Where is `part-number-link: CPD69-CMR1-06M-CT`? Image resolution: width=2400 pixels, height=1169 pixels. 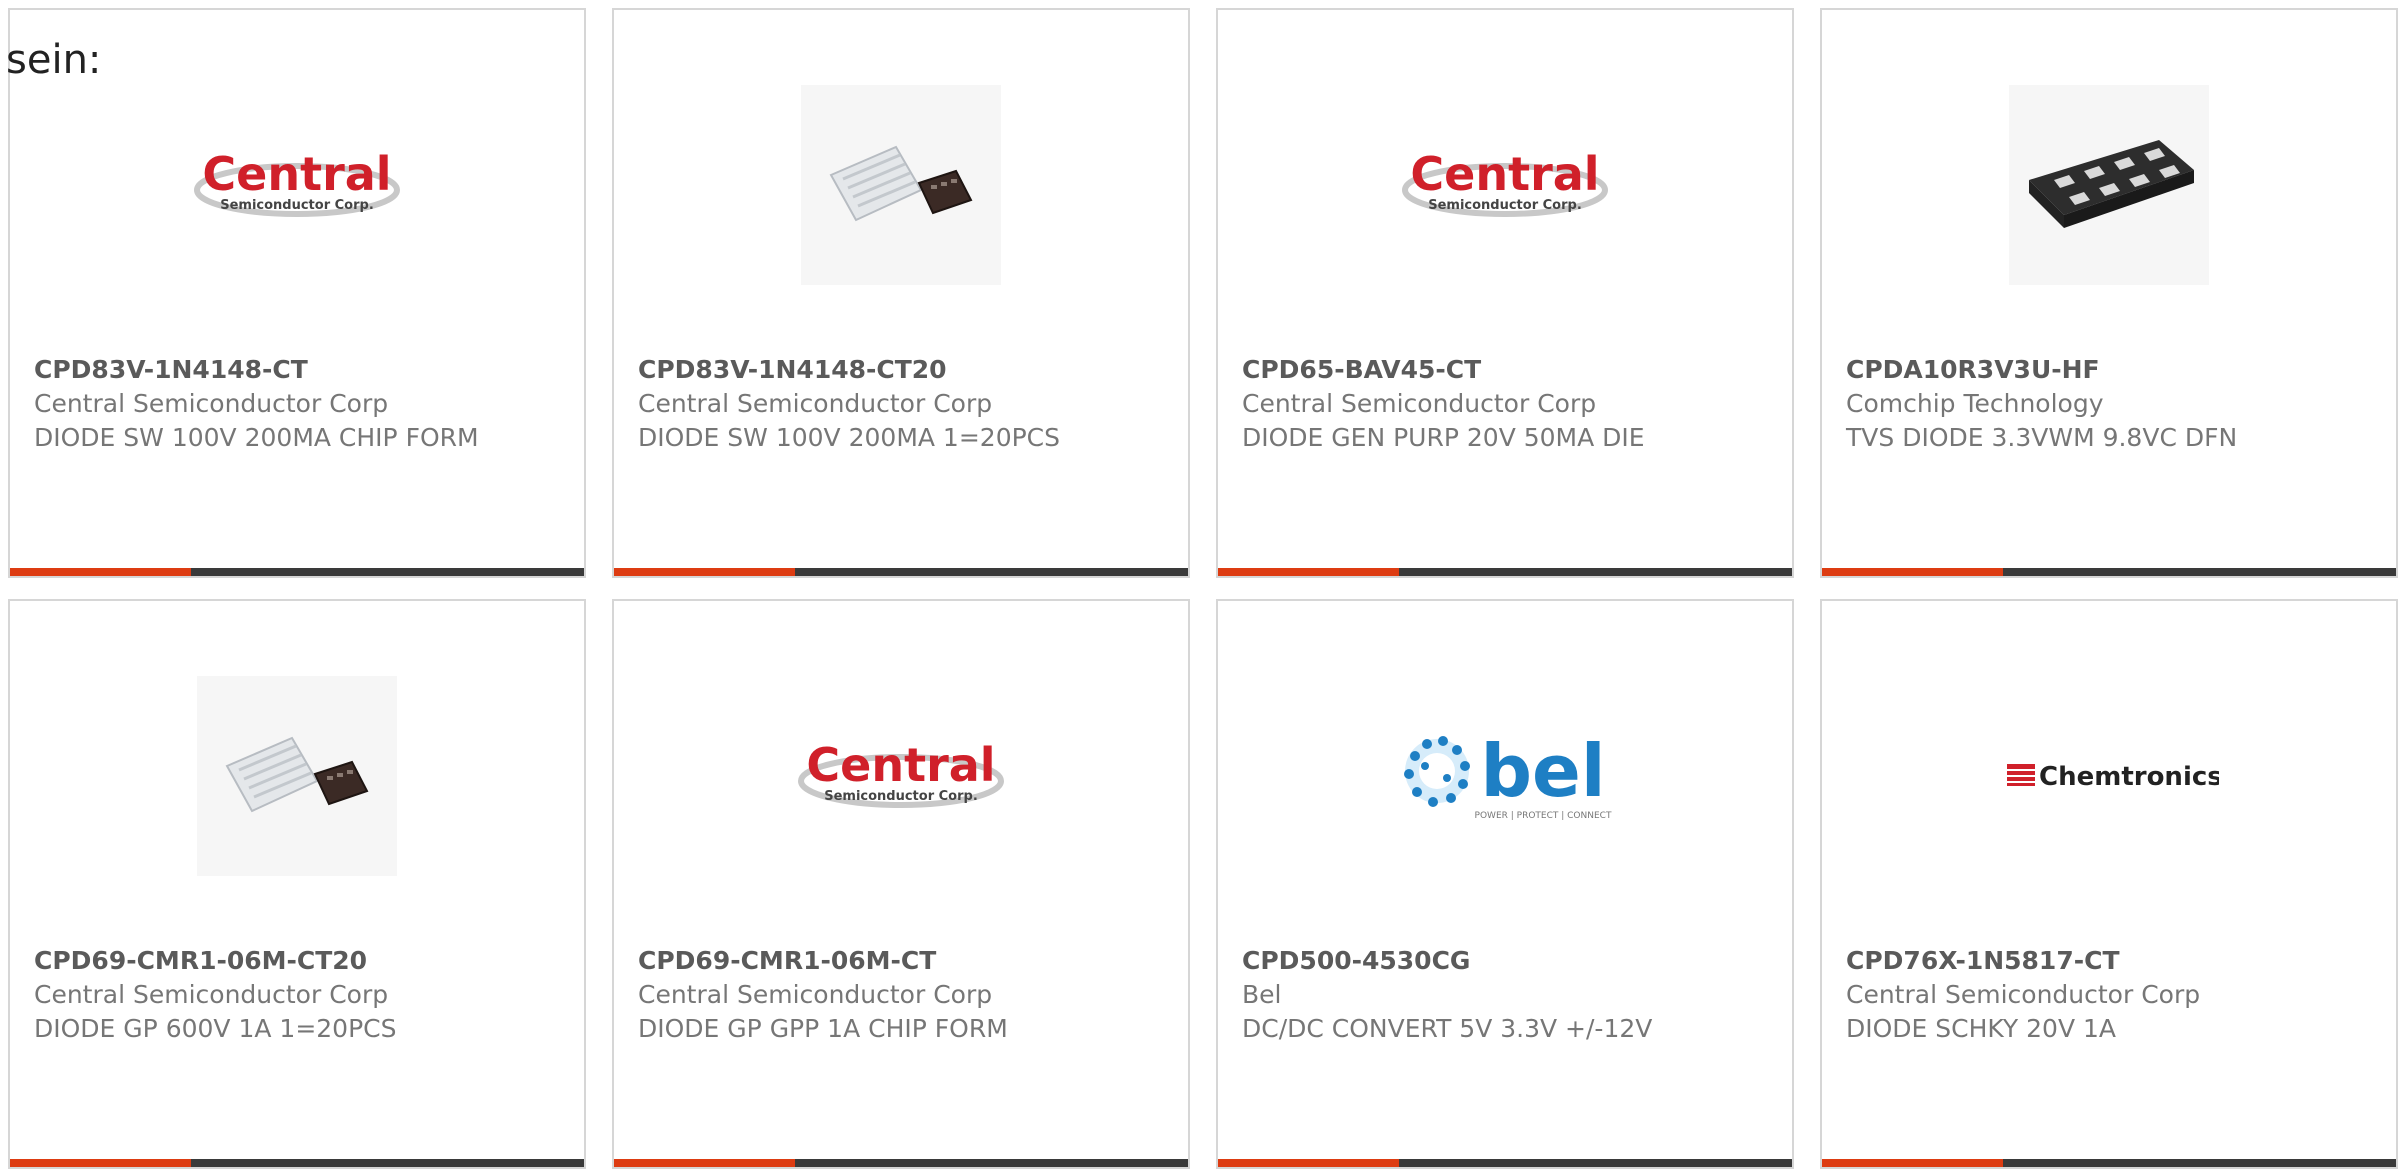
part-number-link: CPD69-CMR1-06M-CT is located at coordinates (901, 961).